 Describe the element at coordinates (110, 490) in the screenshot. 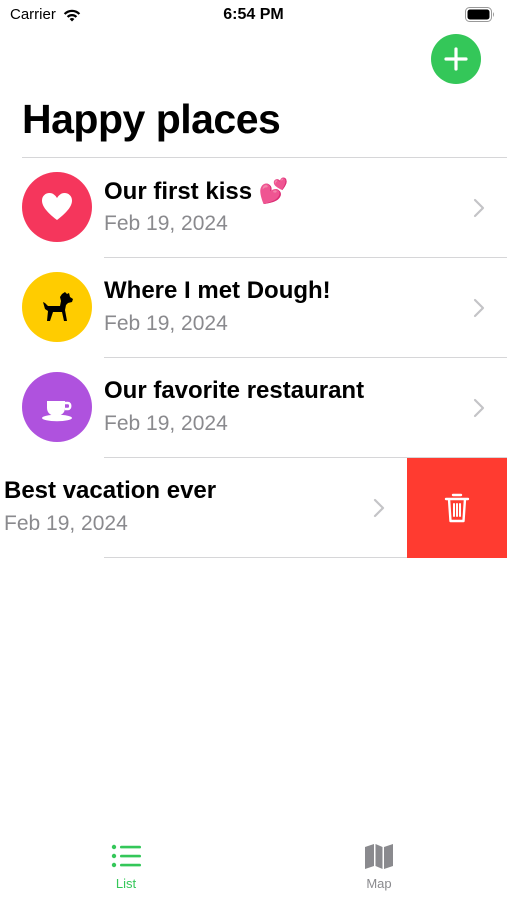

I see `list-item-title: Best vacation ever` at that location.